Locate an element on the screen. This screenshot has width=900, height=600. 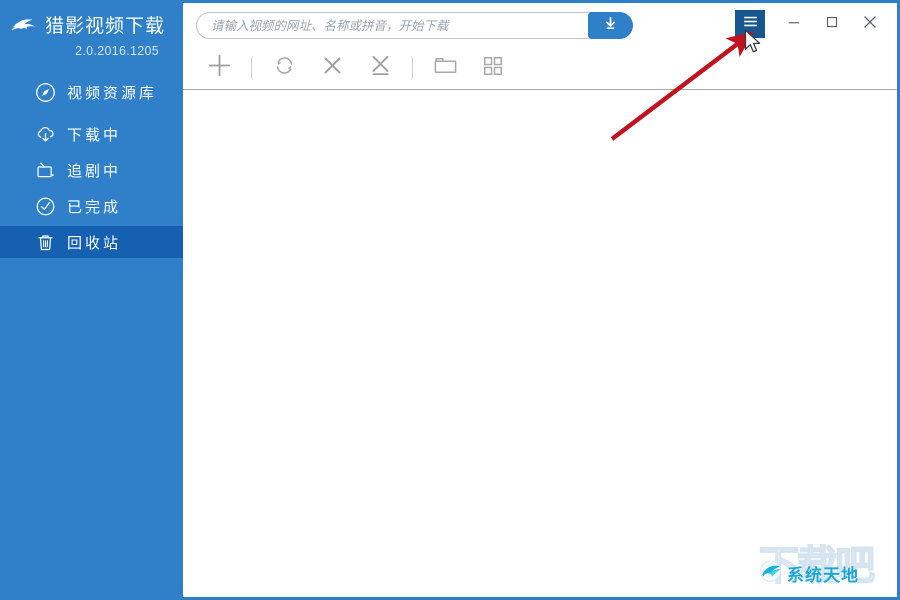
open-folder-button is located at coordinates (445, 68).